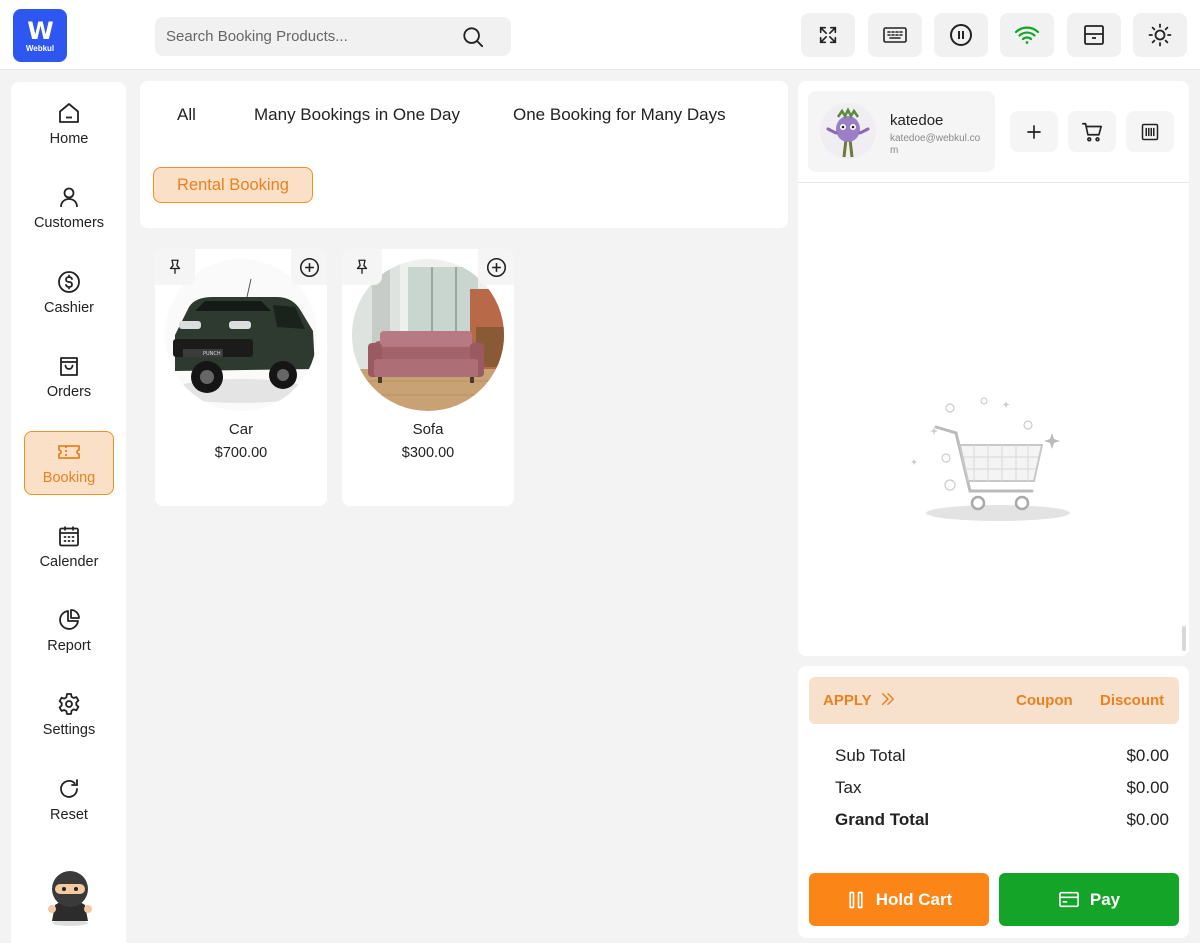 This screenshot has height=943, width=1200. What do you see at coordinates (994, 700) in the screenshot?
I see `apply-bar: APPLY Coupon Discount` at bounding box center [994, 700].